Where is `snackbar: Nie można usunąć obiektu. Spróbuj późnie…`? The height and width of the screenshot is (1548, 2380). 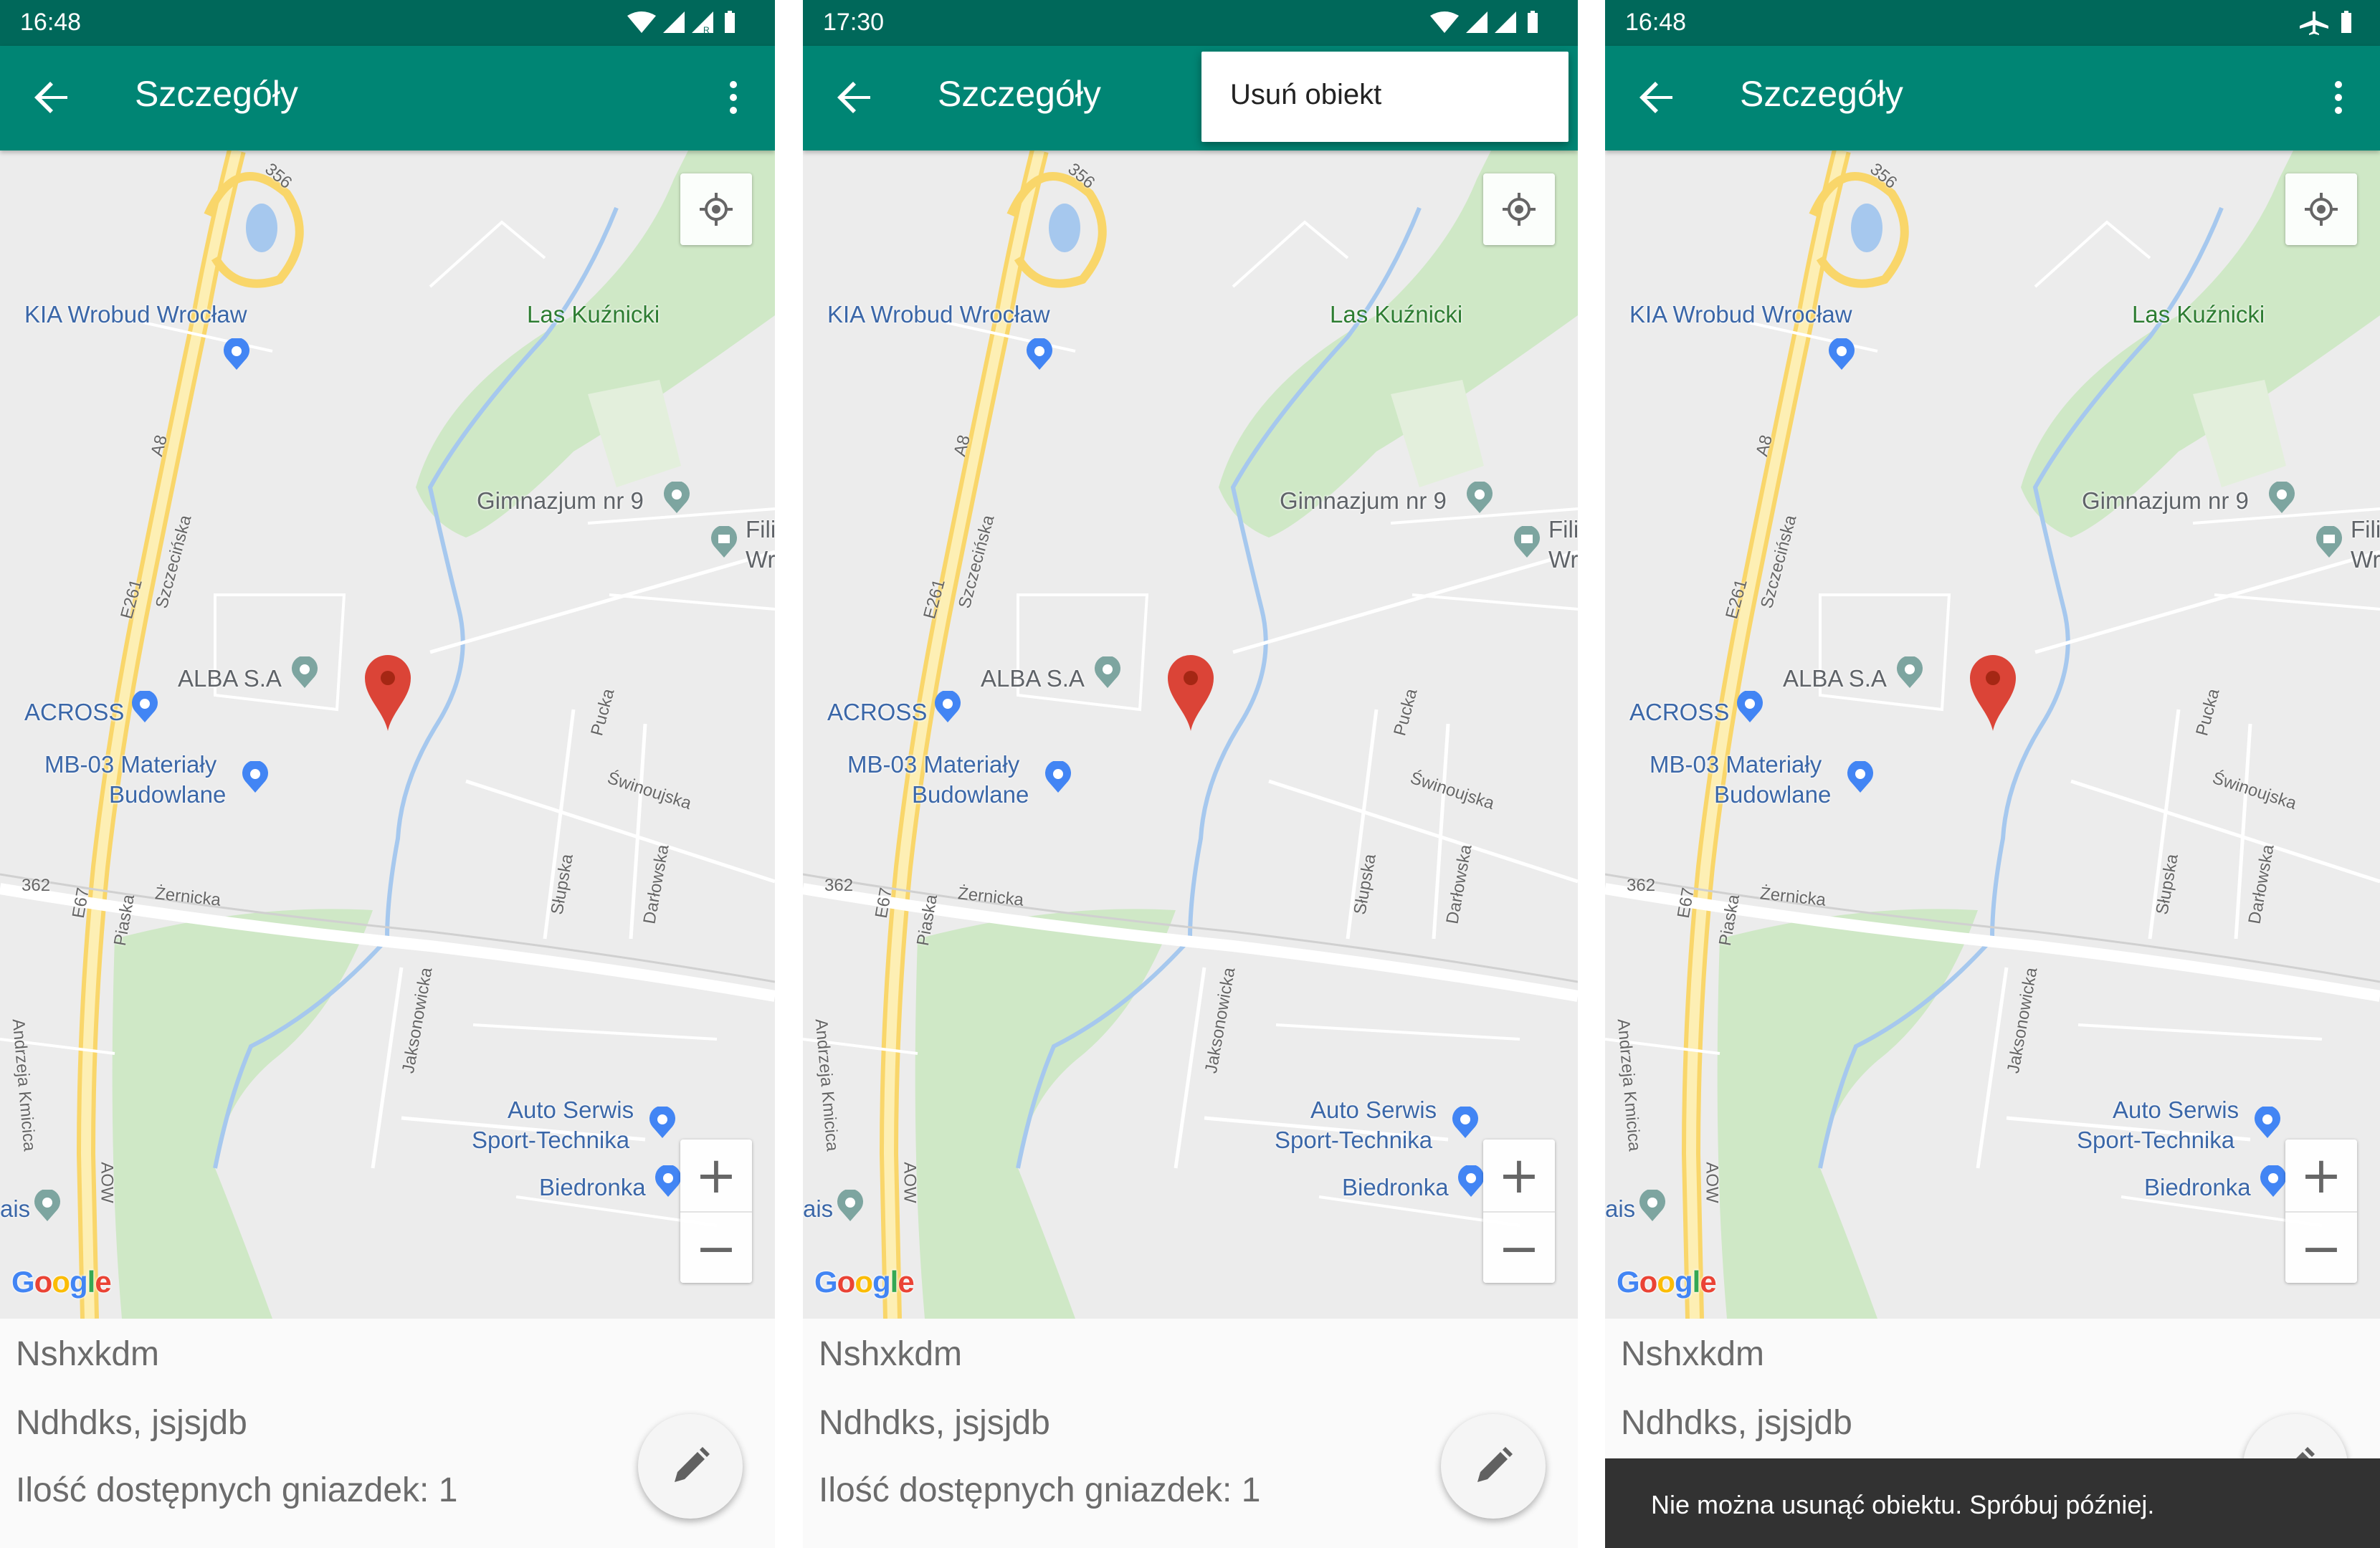
snackbar: Nie można usunąć obiektu. Spróbuj późnie… is located at coordinates (1992, 1503).